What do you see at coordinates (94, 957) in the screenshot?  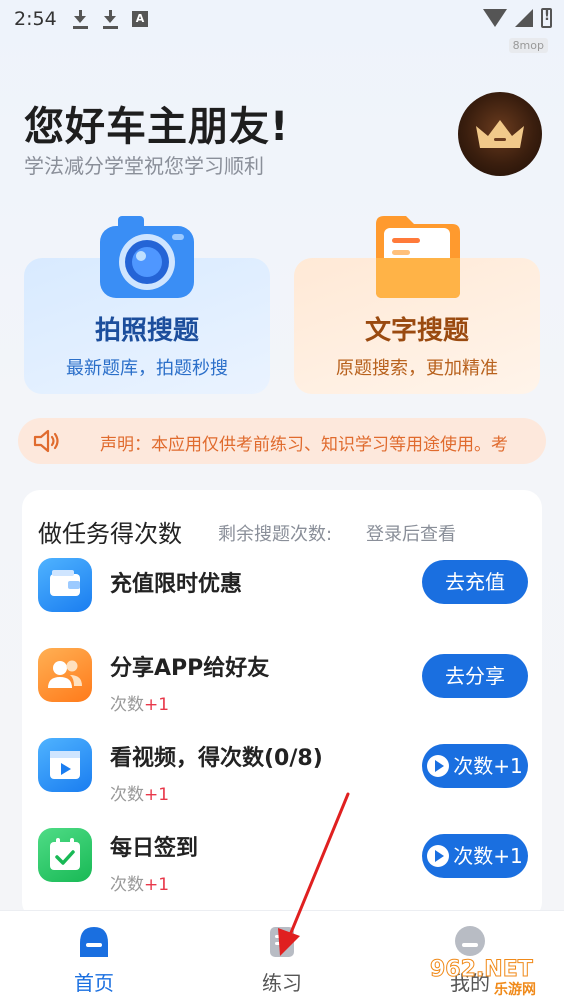 I see `tab-home: 首页` at bounding box center [94, 957].